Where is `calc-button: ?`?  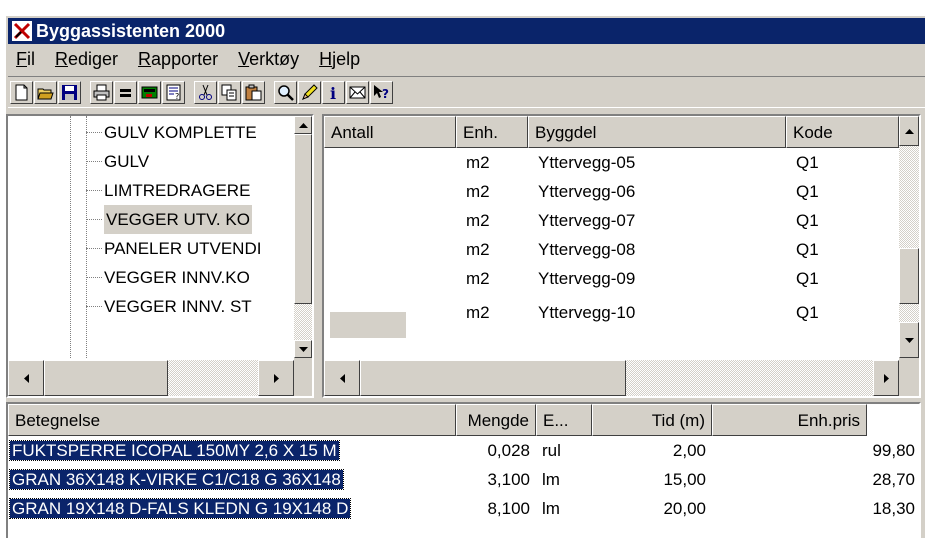 calc-button: ? is located at coordinates (173, 92).